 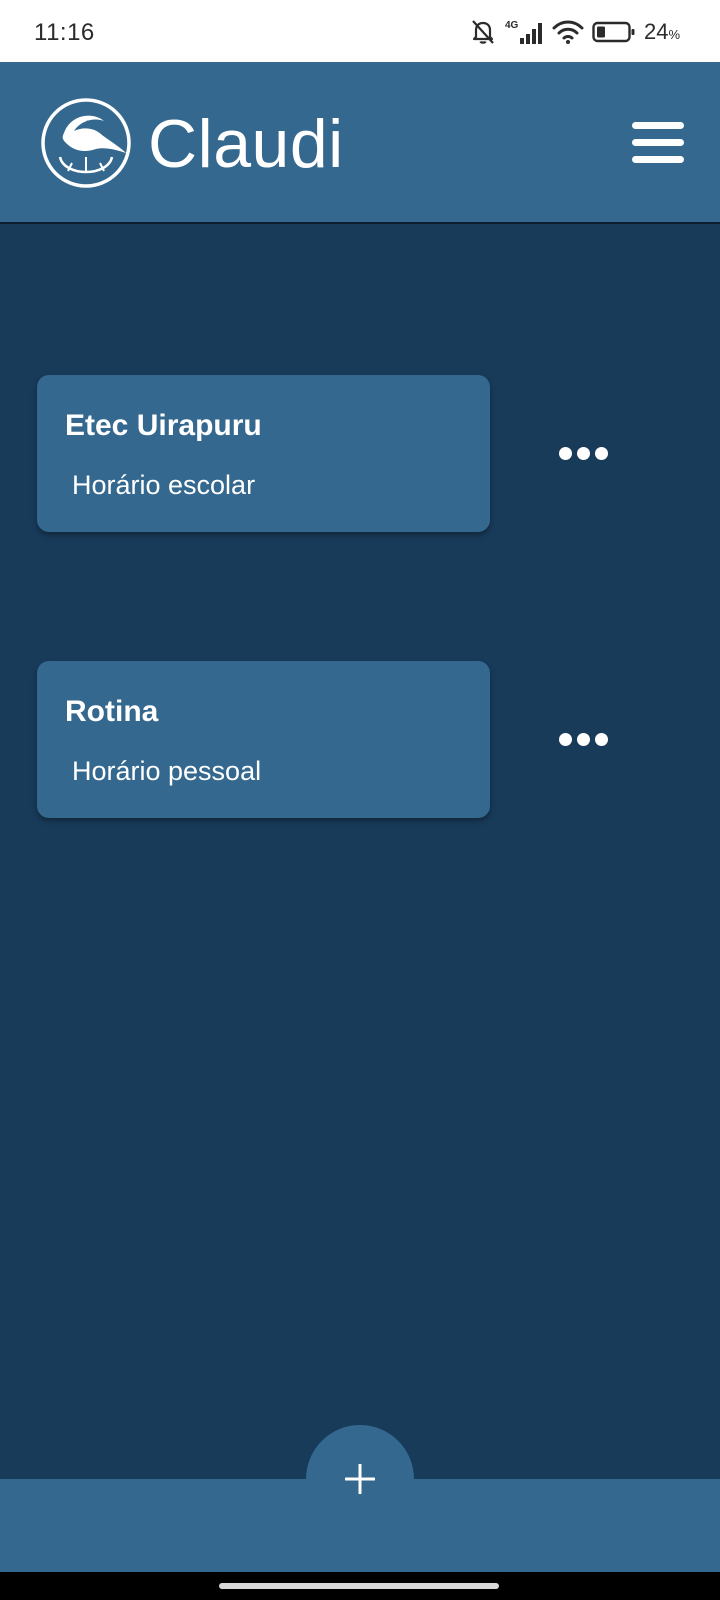 I want to click on hamburger-menu-icon, so click(x=658, y=143).